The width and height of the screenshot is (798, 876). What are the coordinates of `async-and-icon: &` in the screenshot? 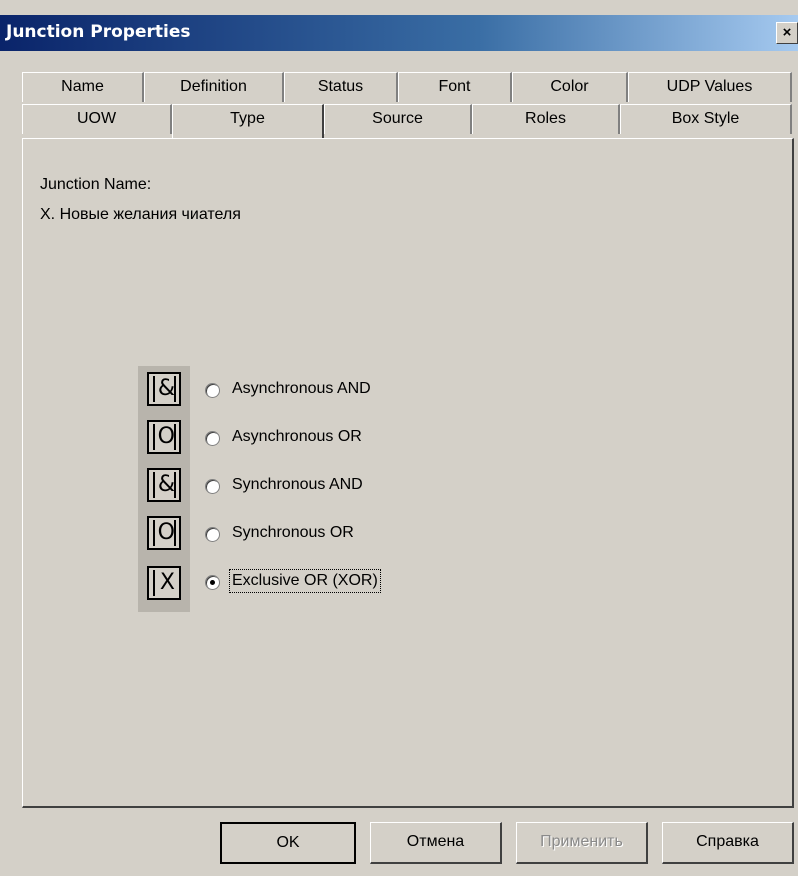 It's located at (164, 389).